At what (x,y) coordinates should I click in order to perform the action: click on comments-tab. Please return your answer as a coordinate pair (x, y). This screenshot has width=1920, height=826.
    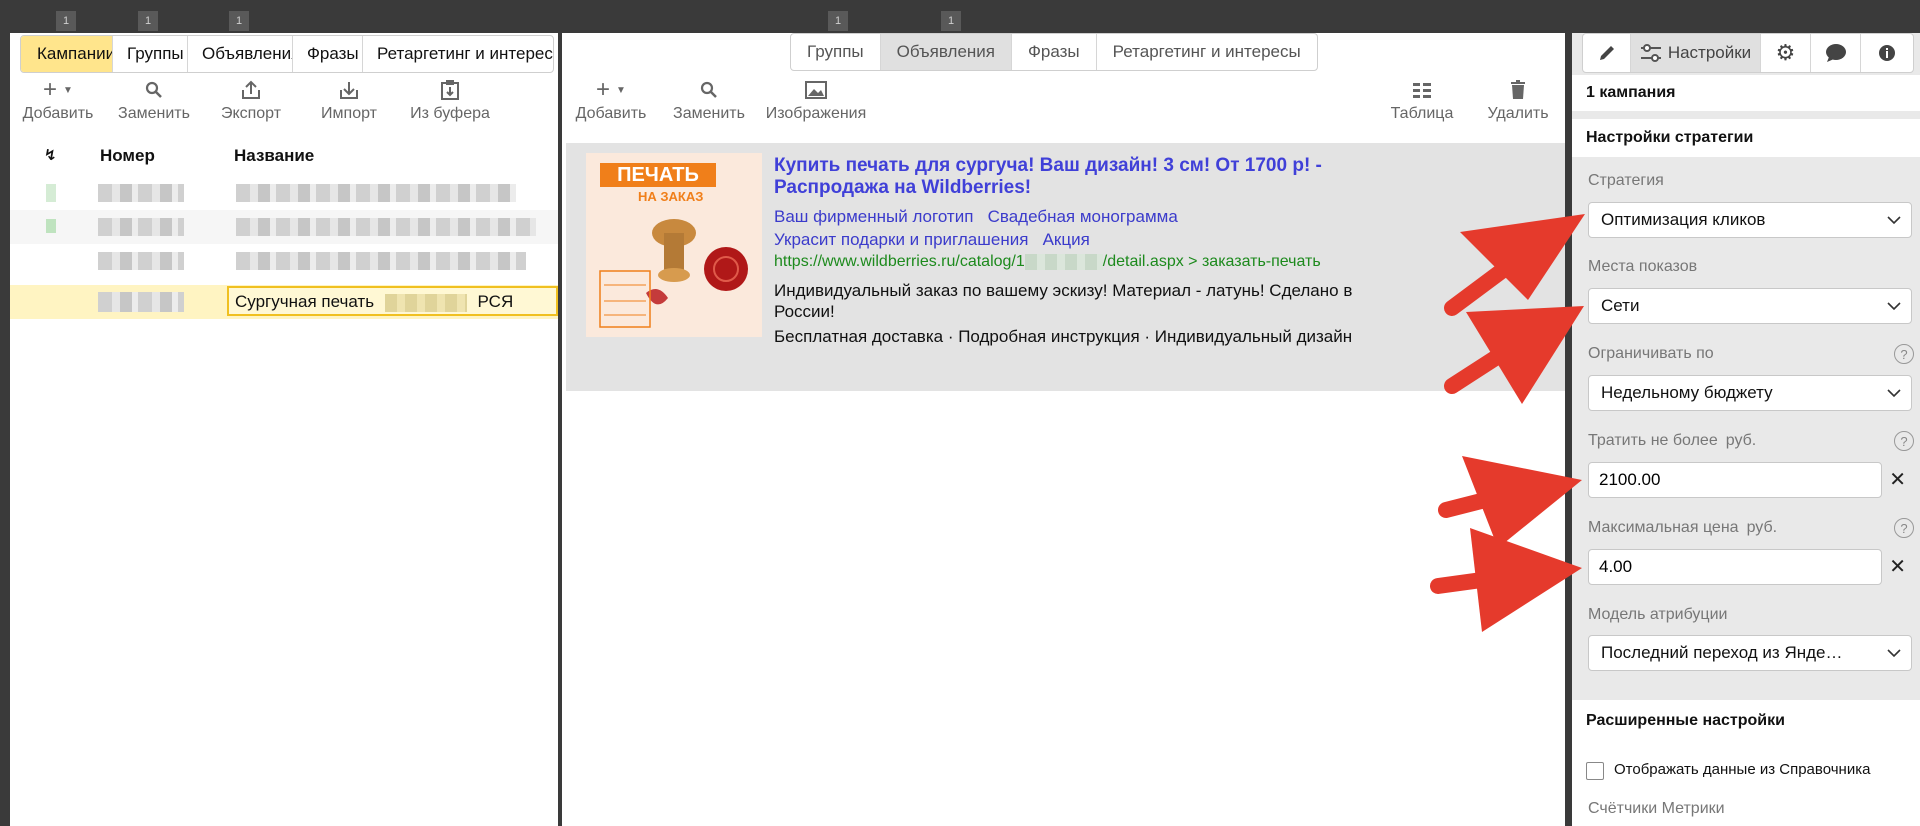
    Looking at the image, I should click on (1836, 53).